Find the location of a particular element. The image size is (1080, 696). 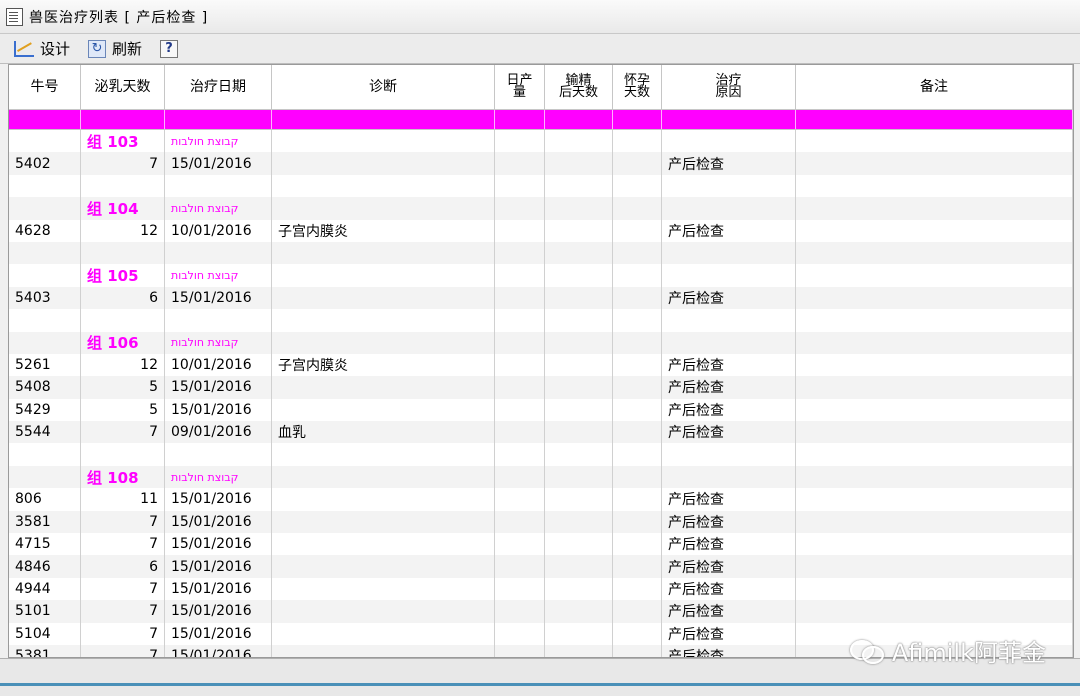

column-header: 牛号 is located at coordinates (45, 87).